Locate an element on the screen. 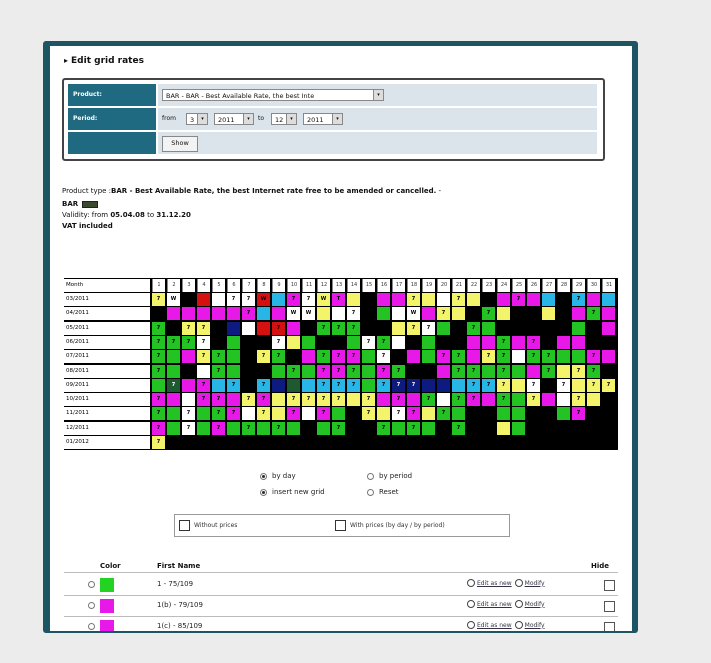 The image size is (711, 663). option-by-day: by day is located at coordinates (278, 476).